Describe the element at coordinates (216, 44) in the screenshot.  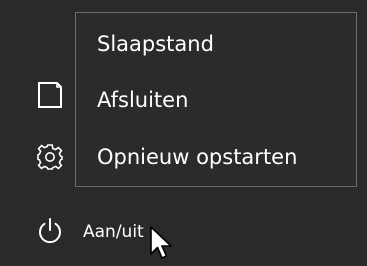
I see `menu-item-sleep: Slaapstand` at that location.